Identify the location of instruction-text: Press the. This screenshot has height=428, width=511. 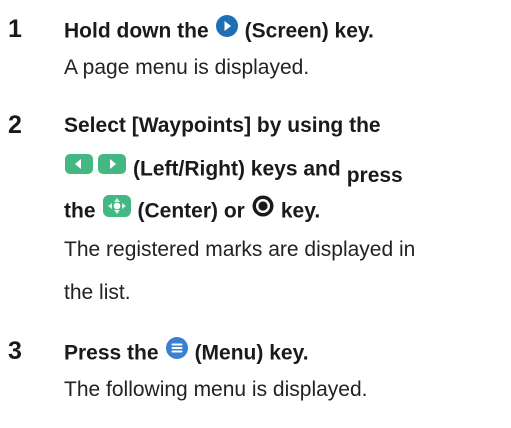
(111, 353).